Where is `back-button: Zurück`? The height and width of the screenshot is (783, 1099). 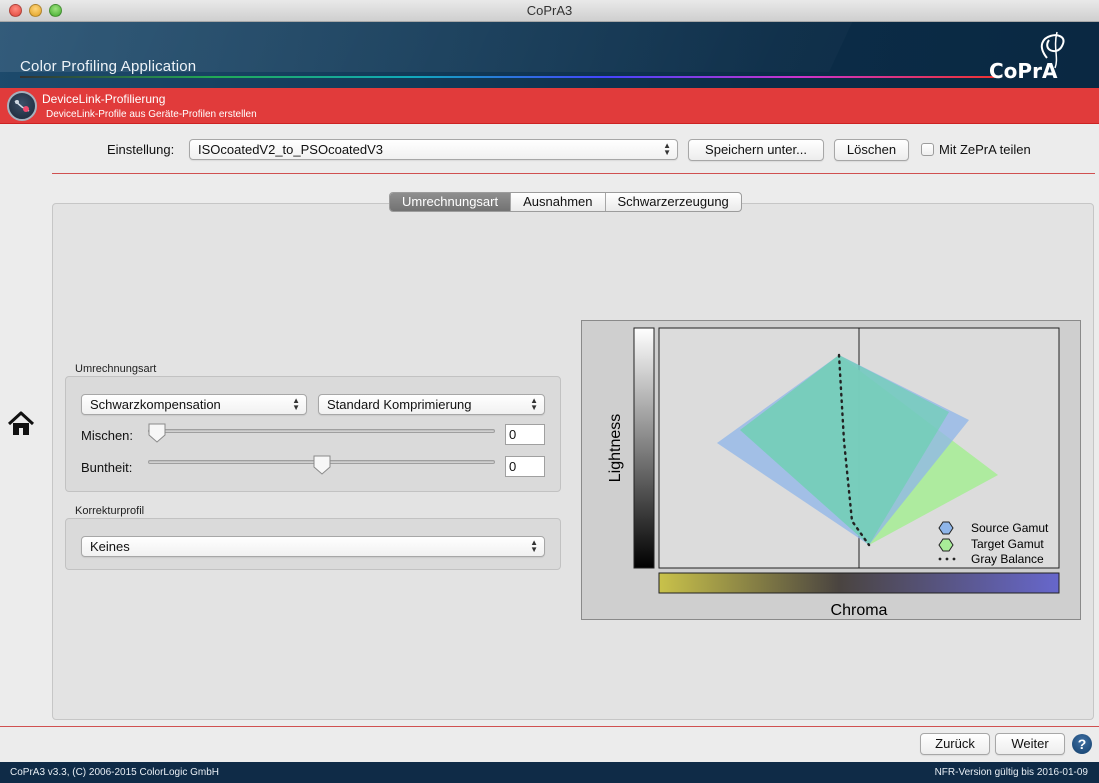 back-button: Zurück is located at coordinates (955, 744).